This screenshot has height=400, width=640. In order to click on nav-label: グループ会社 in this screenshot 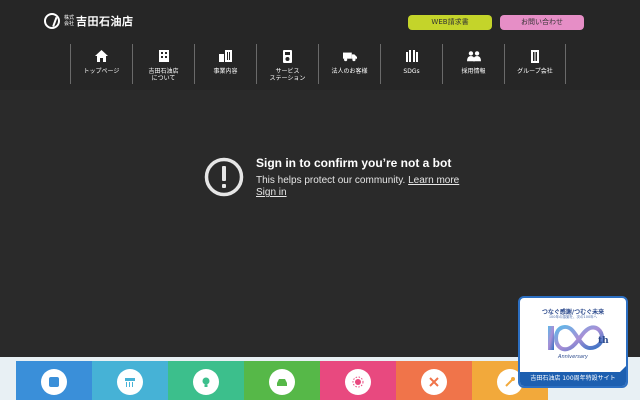, I will do `click(535, 71)`.